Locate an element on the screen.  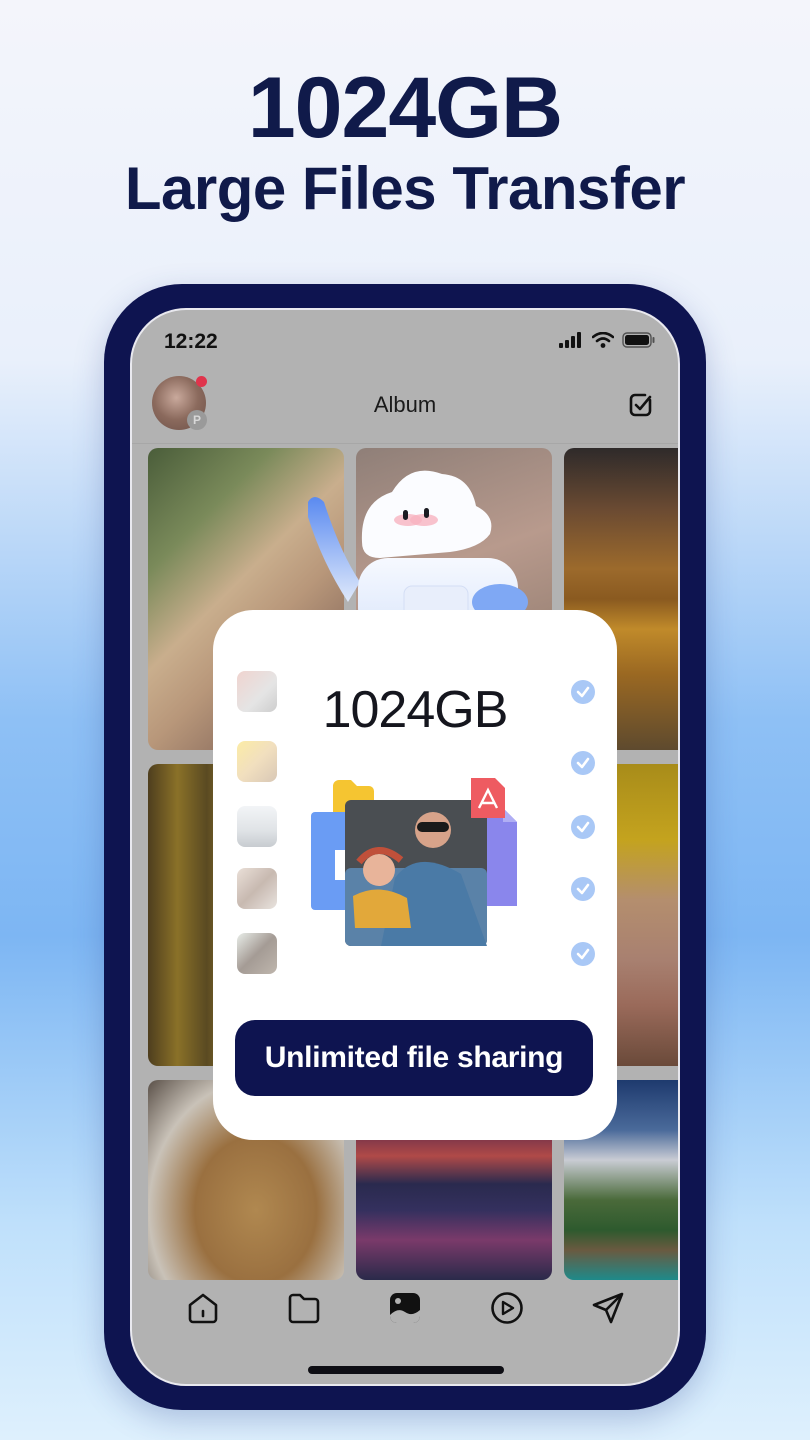
unlimited-file-sharing-button: Unlimited file sharing is located at coordinates (414, 1058).